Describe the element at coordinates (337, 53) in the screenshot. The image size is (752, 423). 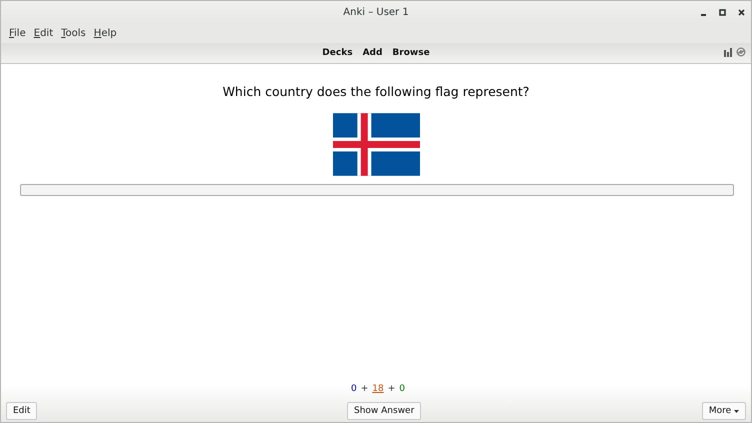
I see `toolbar-link: Decks` at that location.